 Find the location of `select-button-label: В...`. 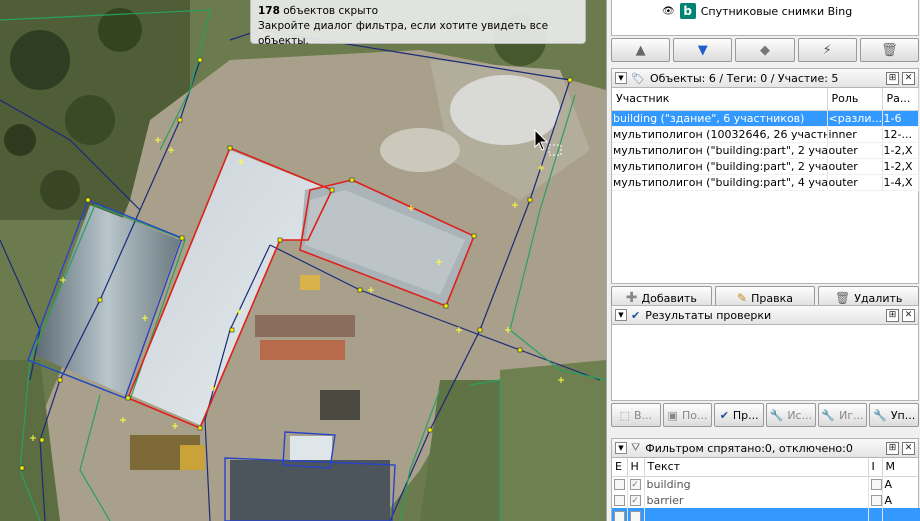

select-button-label: В... is located at coordinates (643, 415).